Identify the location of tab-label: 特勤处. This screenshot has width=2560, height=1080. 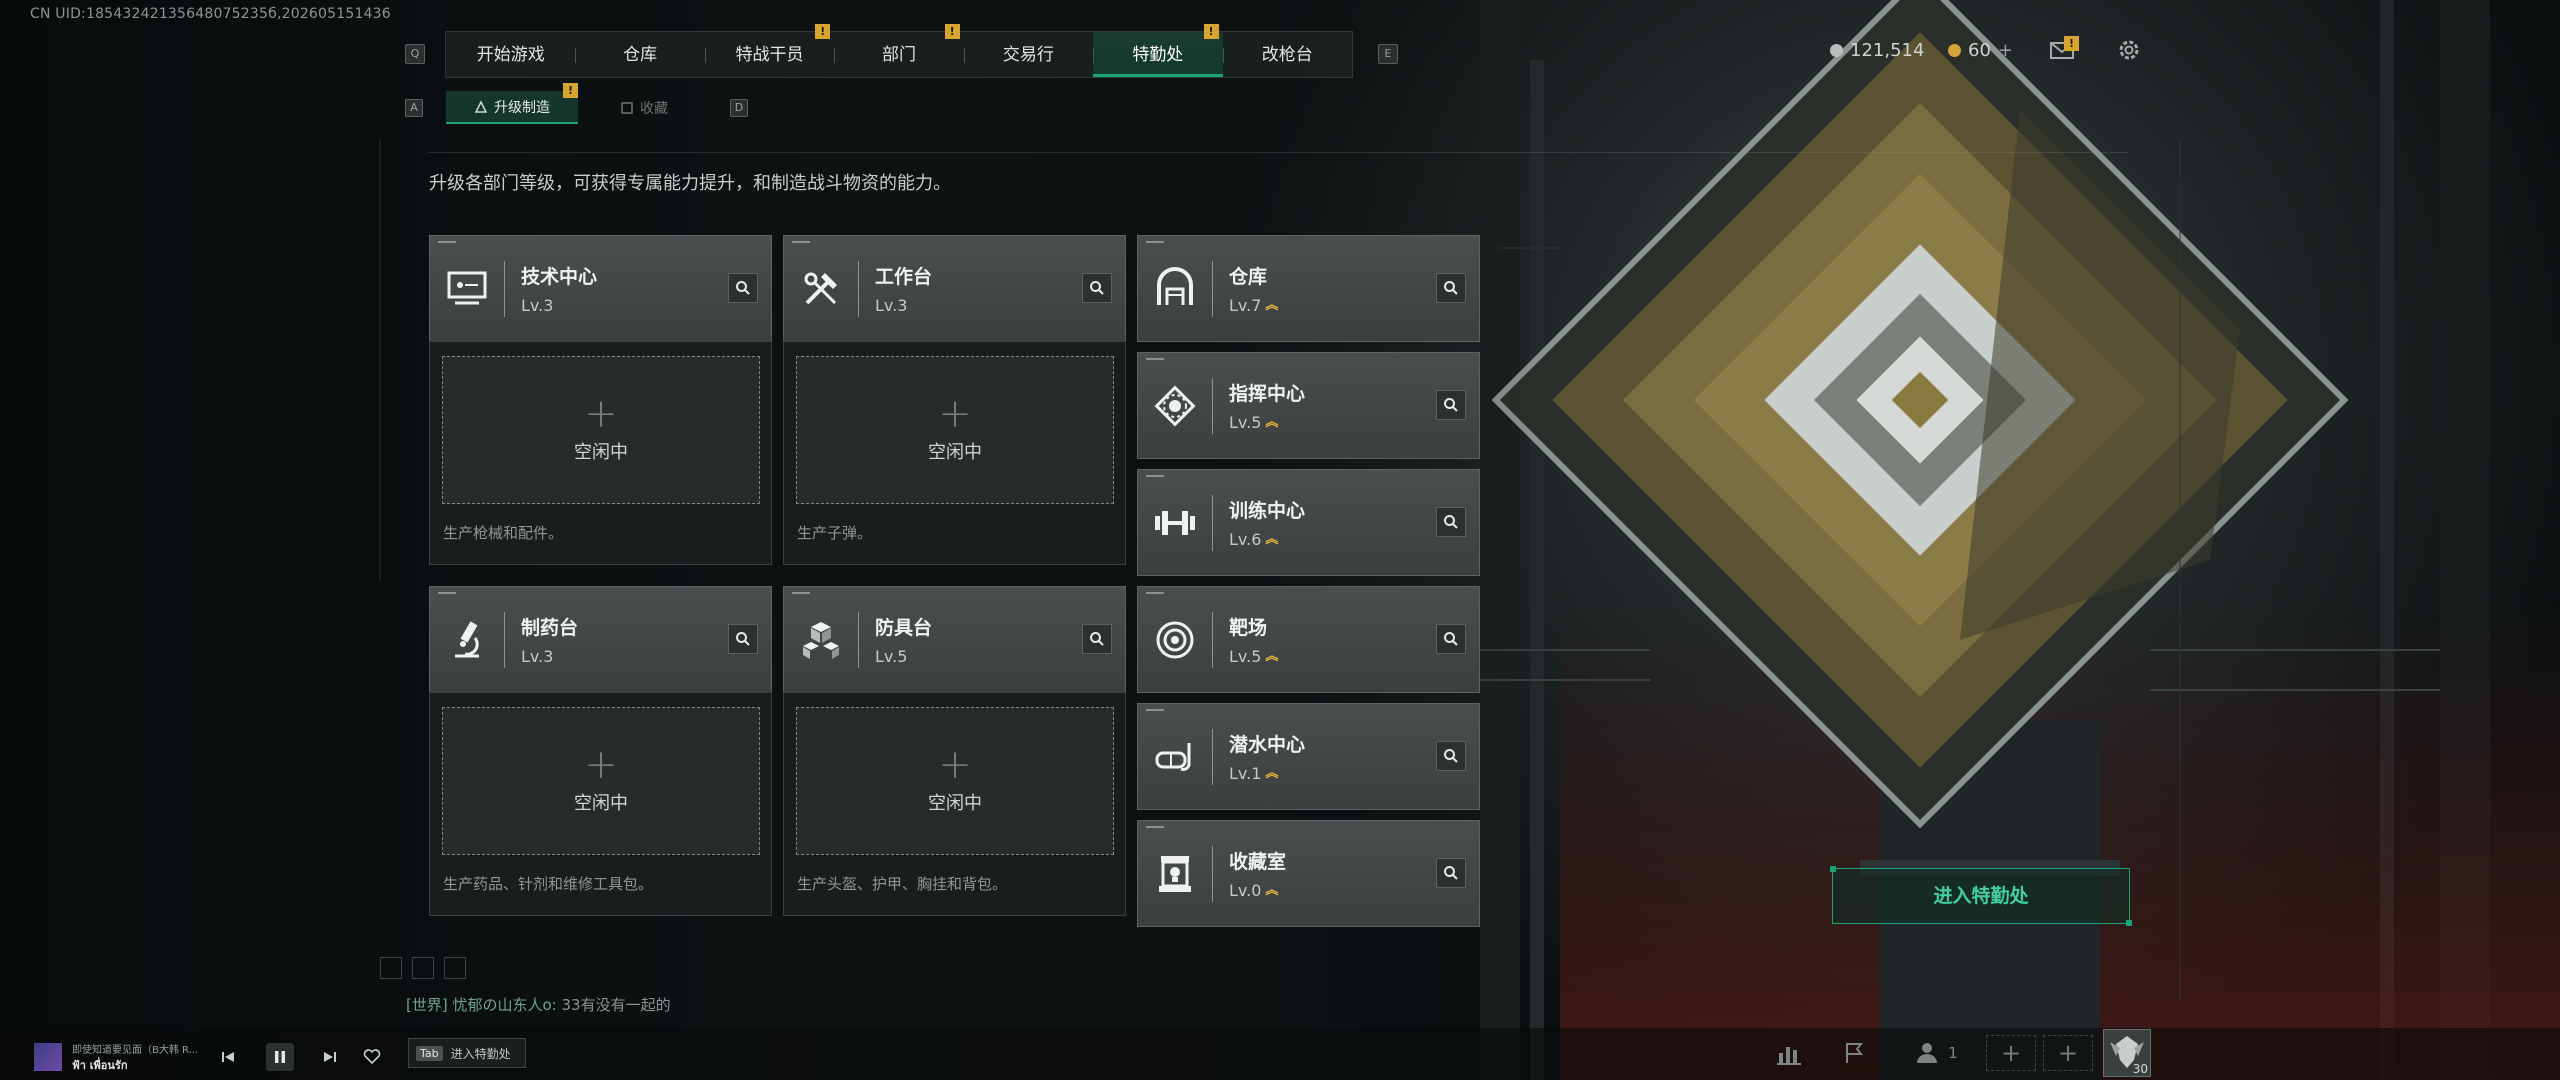
(1158, 55).